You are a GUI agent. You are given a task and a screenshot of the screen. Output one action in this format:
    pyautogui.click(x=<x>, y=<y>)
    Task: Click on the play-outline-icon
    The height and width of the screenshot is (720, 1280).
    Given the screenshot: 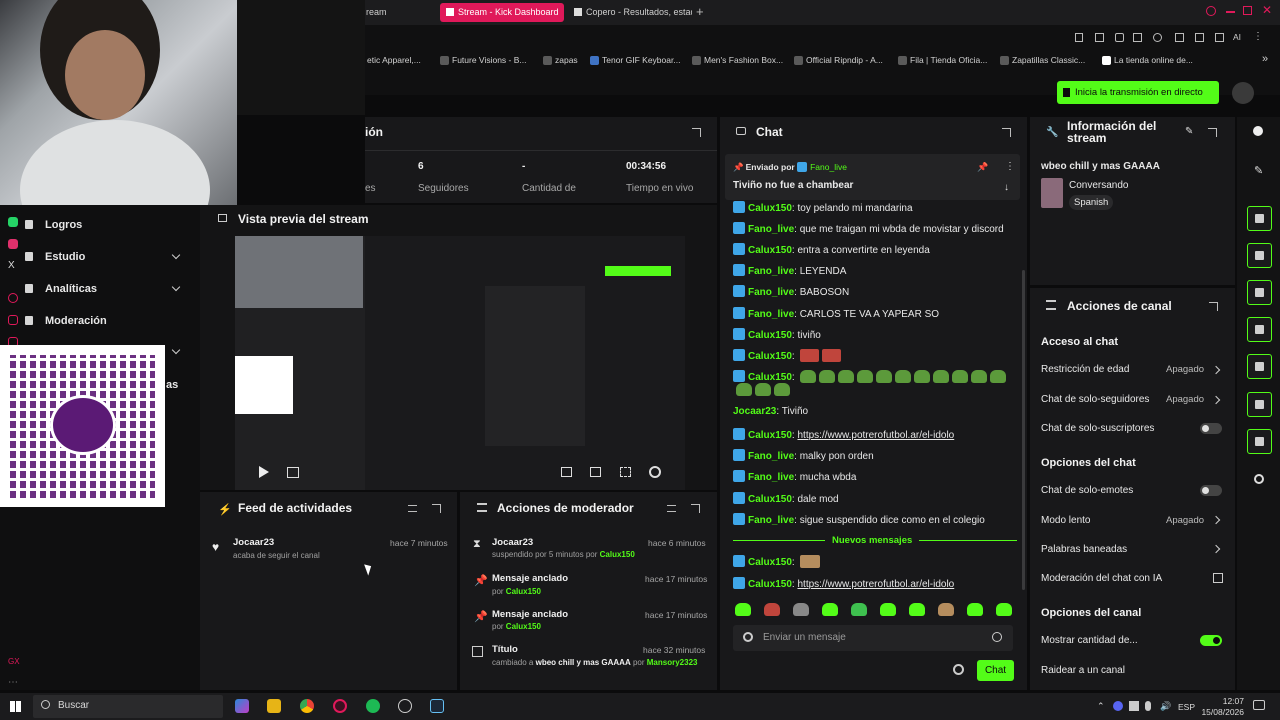 What is the action you would take?
    pyautogui.click(x=13, y=320)
    